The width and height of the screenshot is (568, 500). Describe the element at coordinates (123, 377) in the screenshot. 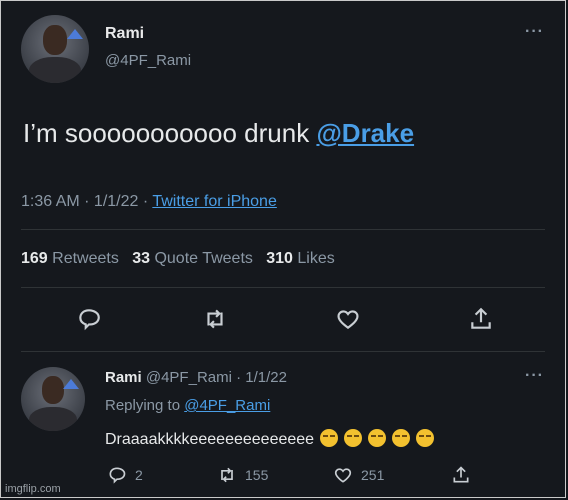

I see `reply-author-name: Rami` at that location.